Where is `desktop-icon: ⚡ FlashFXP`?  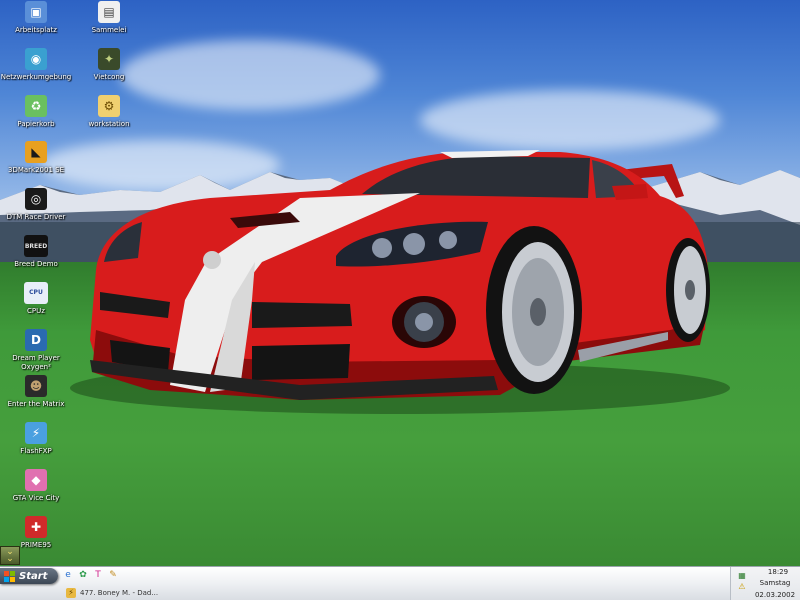 desktop-icon: ⚡ FlashFXP is located at coordinates (37, 439).